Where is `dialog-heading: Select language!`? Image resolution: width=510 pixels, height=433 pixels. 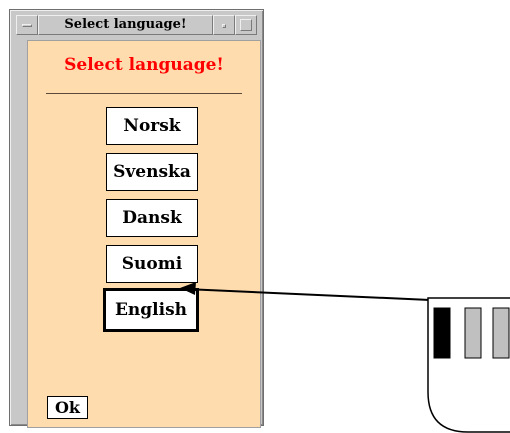
dialog-heading: Select language! is located at coordinates (144, 65).